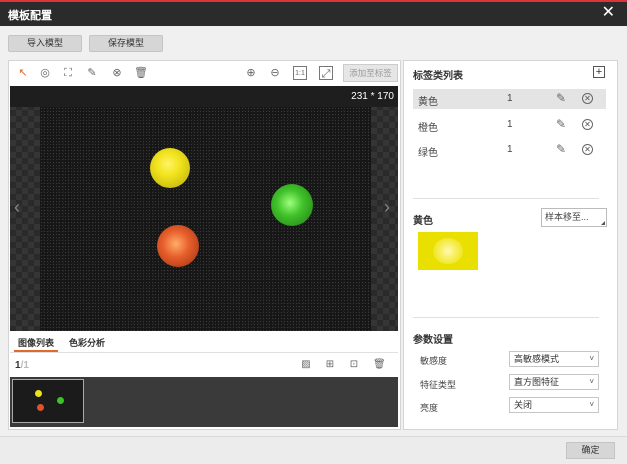 This screenshot has width=627, height=464. What do you see at coordinates (292, 205) in the screenshot?
I see `green-ball` at bounding box center [292, 205].